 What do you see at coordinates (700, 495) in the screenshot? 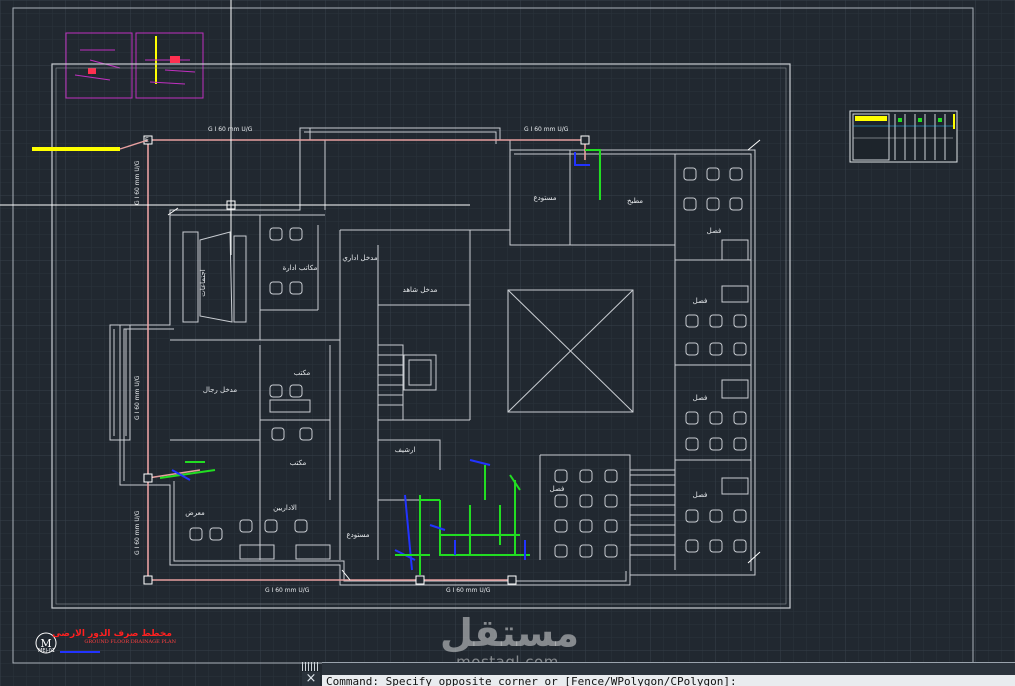
I see `room-class-4: فصل` at bounding box center [700, 495].